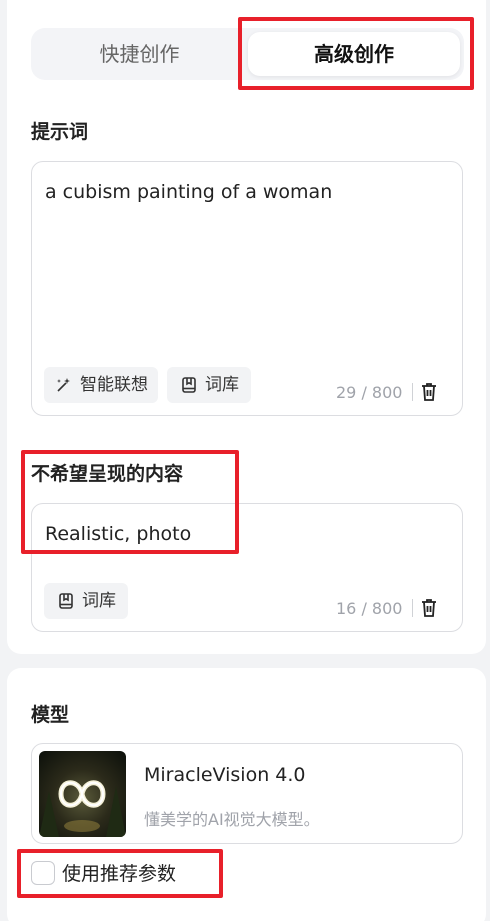 The width and height of the screenshot is (490, 921). What do you see at coordinates (354, 54) in the screenshot?
I see `tab-advanced-create: 高级创作` at bounding box center [354, 54].